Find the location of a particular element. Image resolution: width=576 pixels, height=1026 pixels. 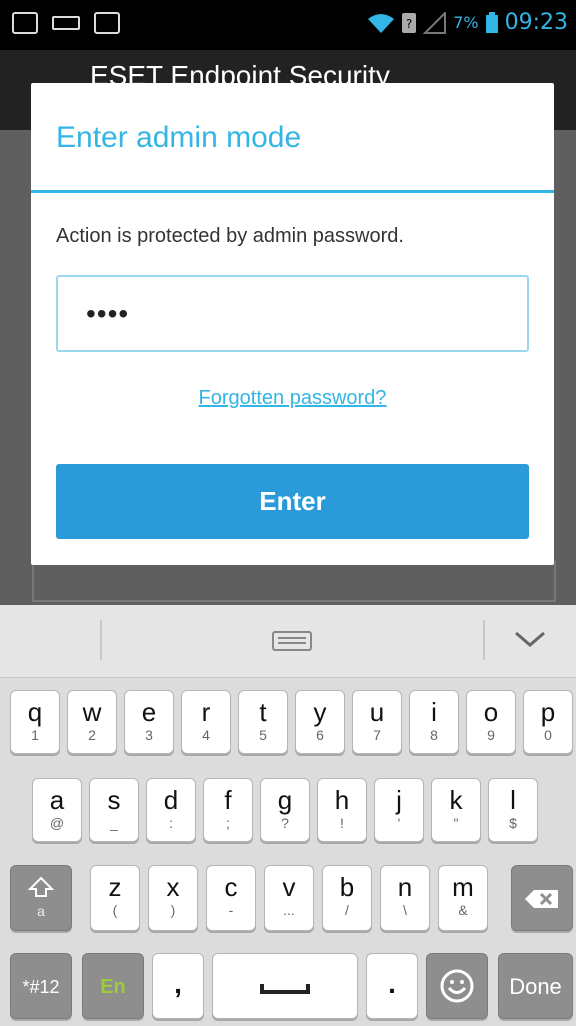

enter-button: Enter is located at coordinates (292, 501).